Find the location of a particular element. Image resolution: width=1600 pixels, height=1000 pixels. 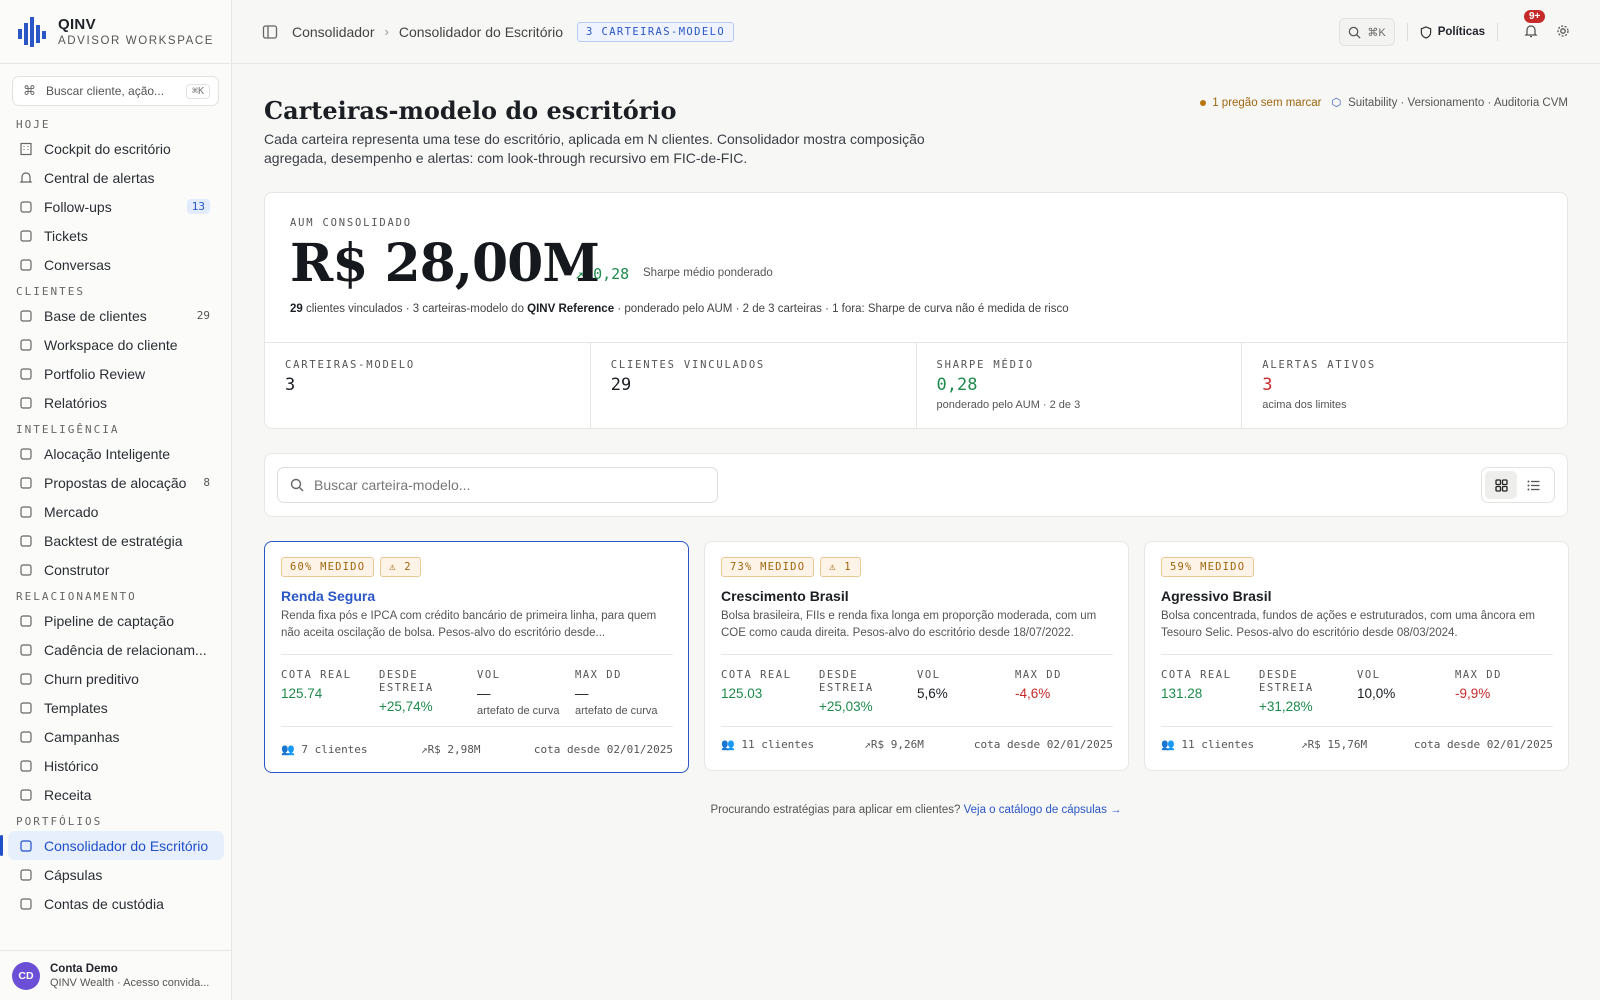

card-title: Renda Segura is located at coordinates (328, 596).